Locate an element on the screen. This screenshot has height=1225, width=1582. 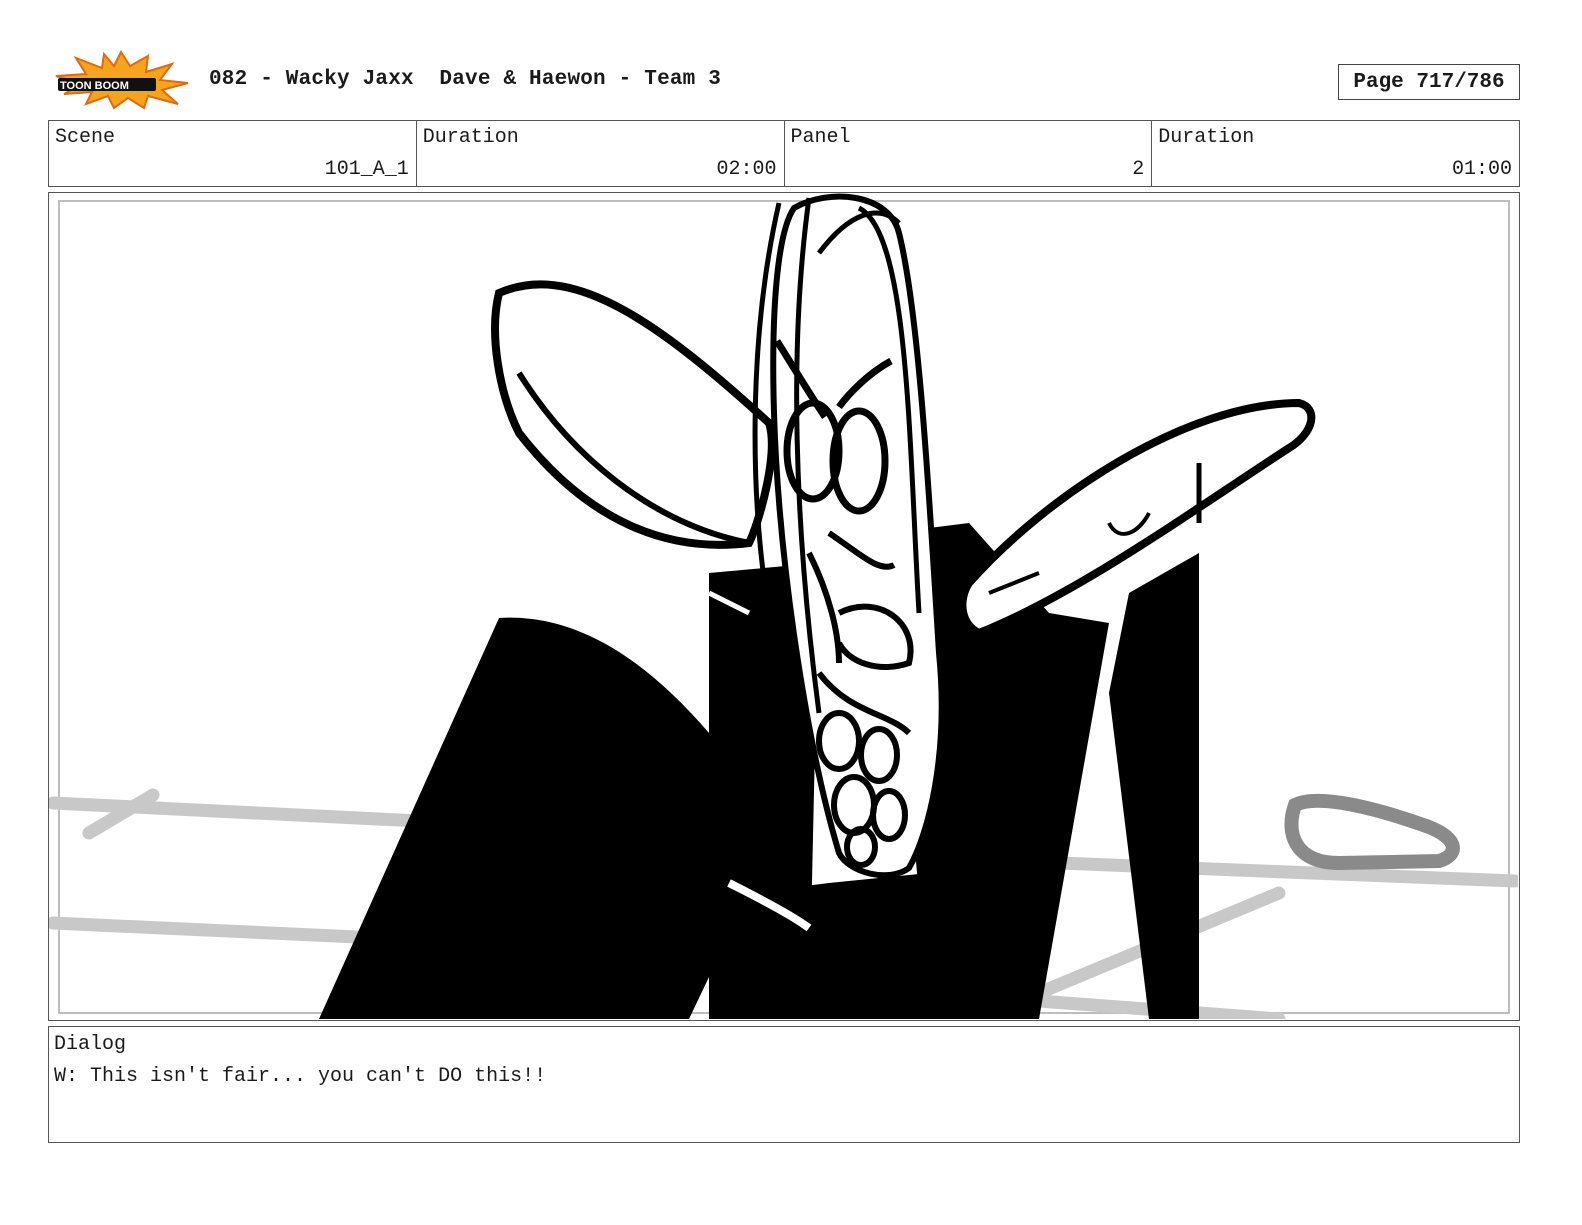
toon-boom-logo: TOON BOOM is located at coordinates (121, 79).